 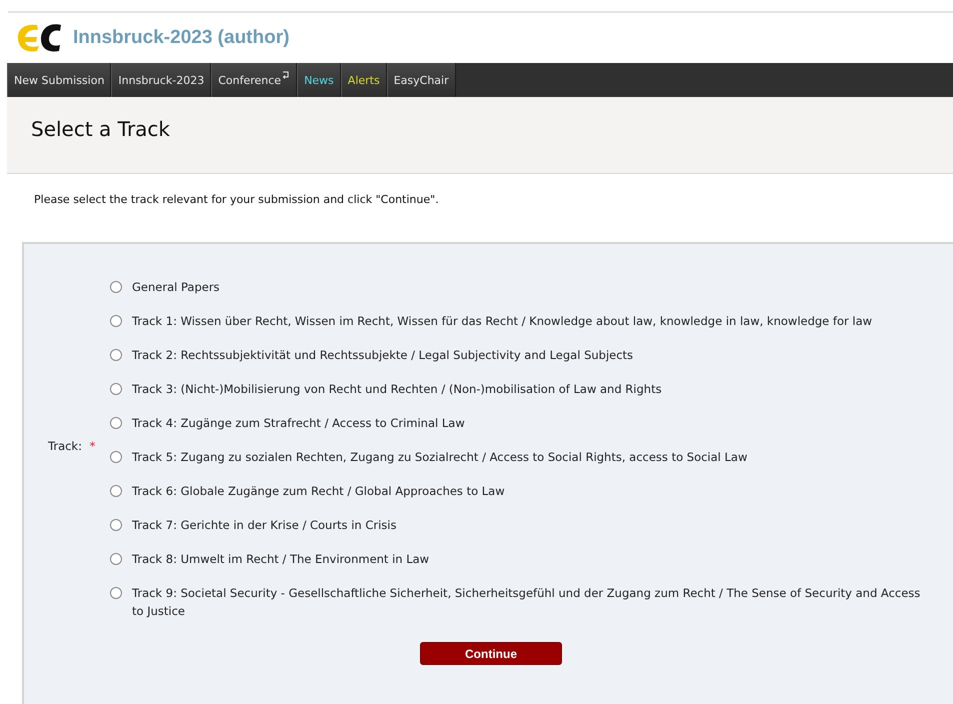 What do you see at coordinates (383, 355) in the screenshot?
I see `radio-label: Track 2: Rechtssubjektivität und Rechtssubjekte / Legal Subjectivity and Legal Subjects` at bounding box center [383, 355].